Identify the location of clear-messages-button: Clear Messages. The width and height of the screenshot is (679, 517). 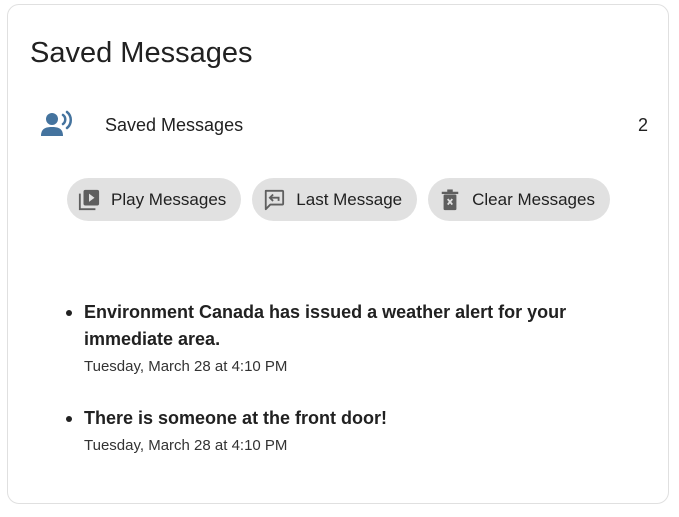
(519, 199).